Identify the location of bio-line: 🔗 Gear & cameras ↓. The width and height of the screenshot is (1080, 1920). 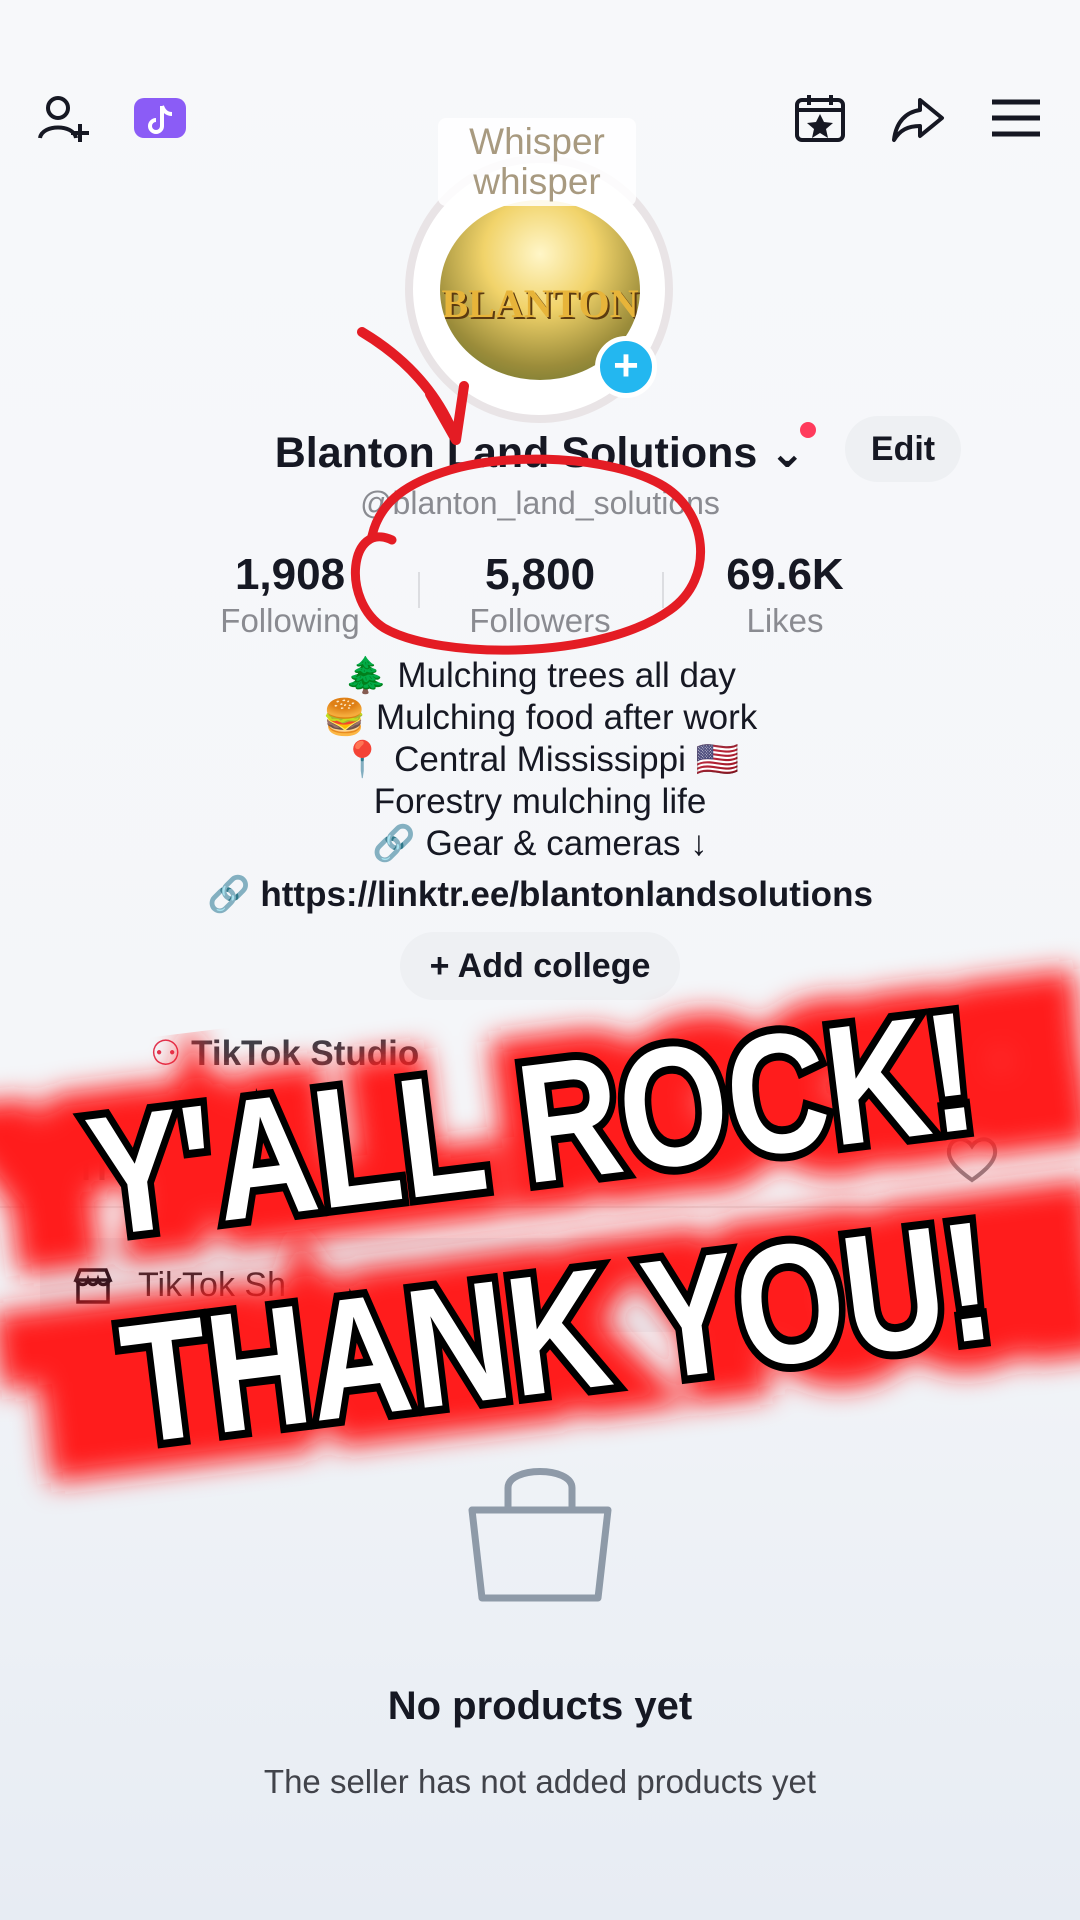
(540, 843).